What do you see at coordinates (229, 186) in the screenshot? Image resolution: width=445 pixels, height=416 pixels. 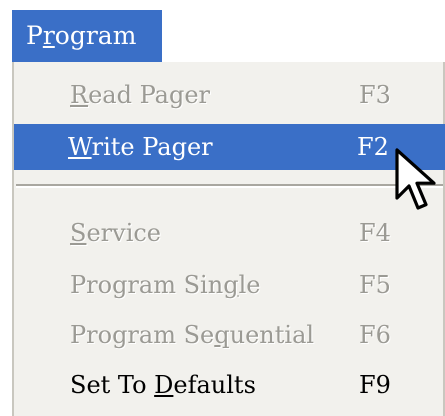 I see `menu-separator` at bounding box center [229, 186].